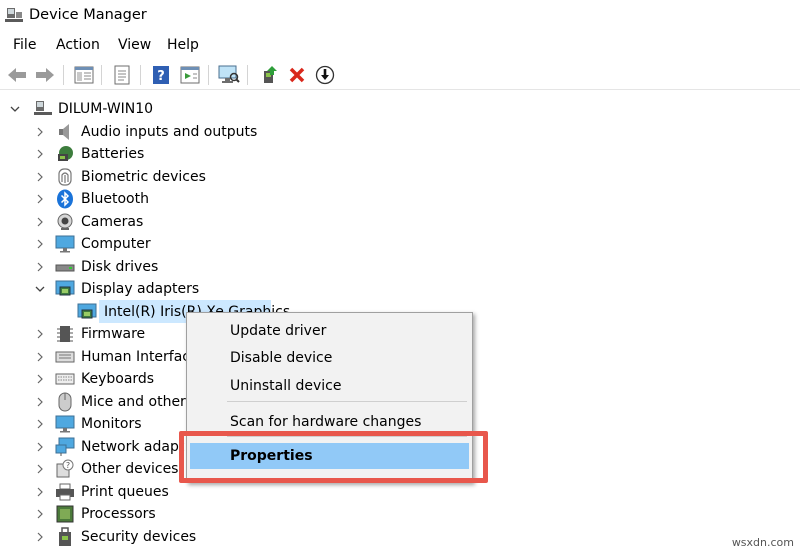  What do you see at coordinates (269, 75) in the screenshot?
I see `update-driver-icon` at bounding box center [269, 75].